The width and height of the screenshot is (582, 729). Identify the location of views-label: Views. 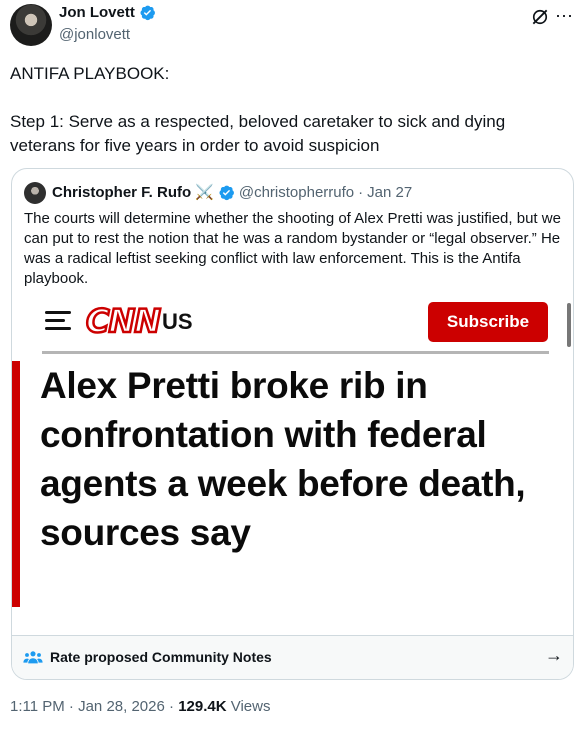
(250, 706).